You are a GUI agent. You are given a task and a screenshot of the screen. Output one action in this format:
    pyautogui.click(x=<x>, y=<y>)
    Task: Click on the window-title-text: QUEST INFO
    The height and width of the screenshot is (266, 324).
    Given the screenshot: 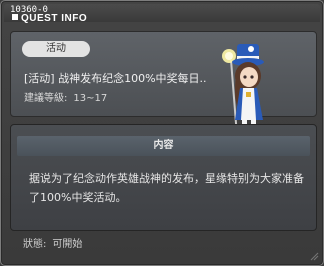 What is the action you would take?
    pyautogui.click(x=54, y=18)
    